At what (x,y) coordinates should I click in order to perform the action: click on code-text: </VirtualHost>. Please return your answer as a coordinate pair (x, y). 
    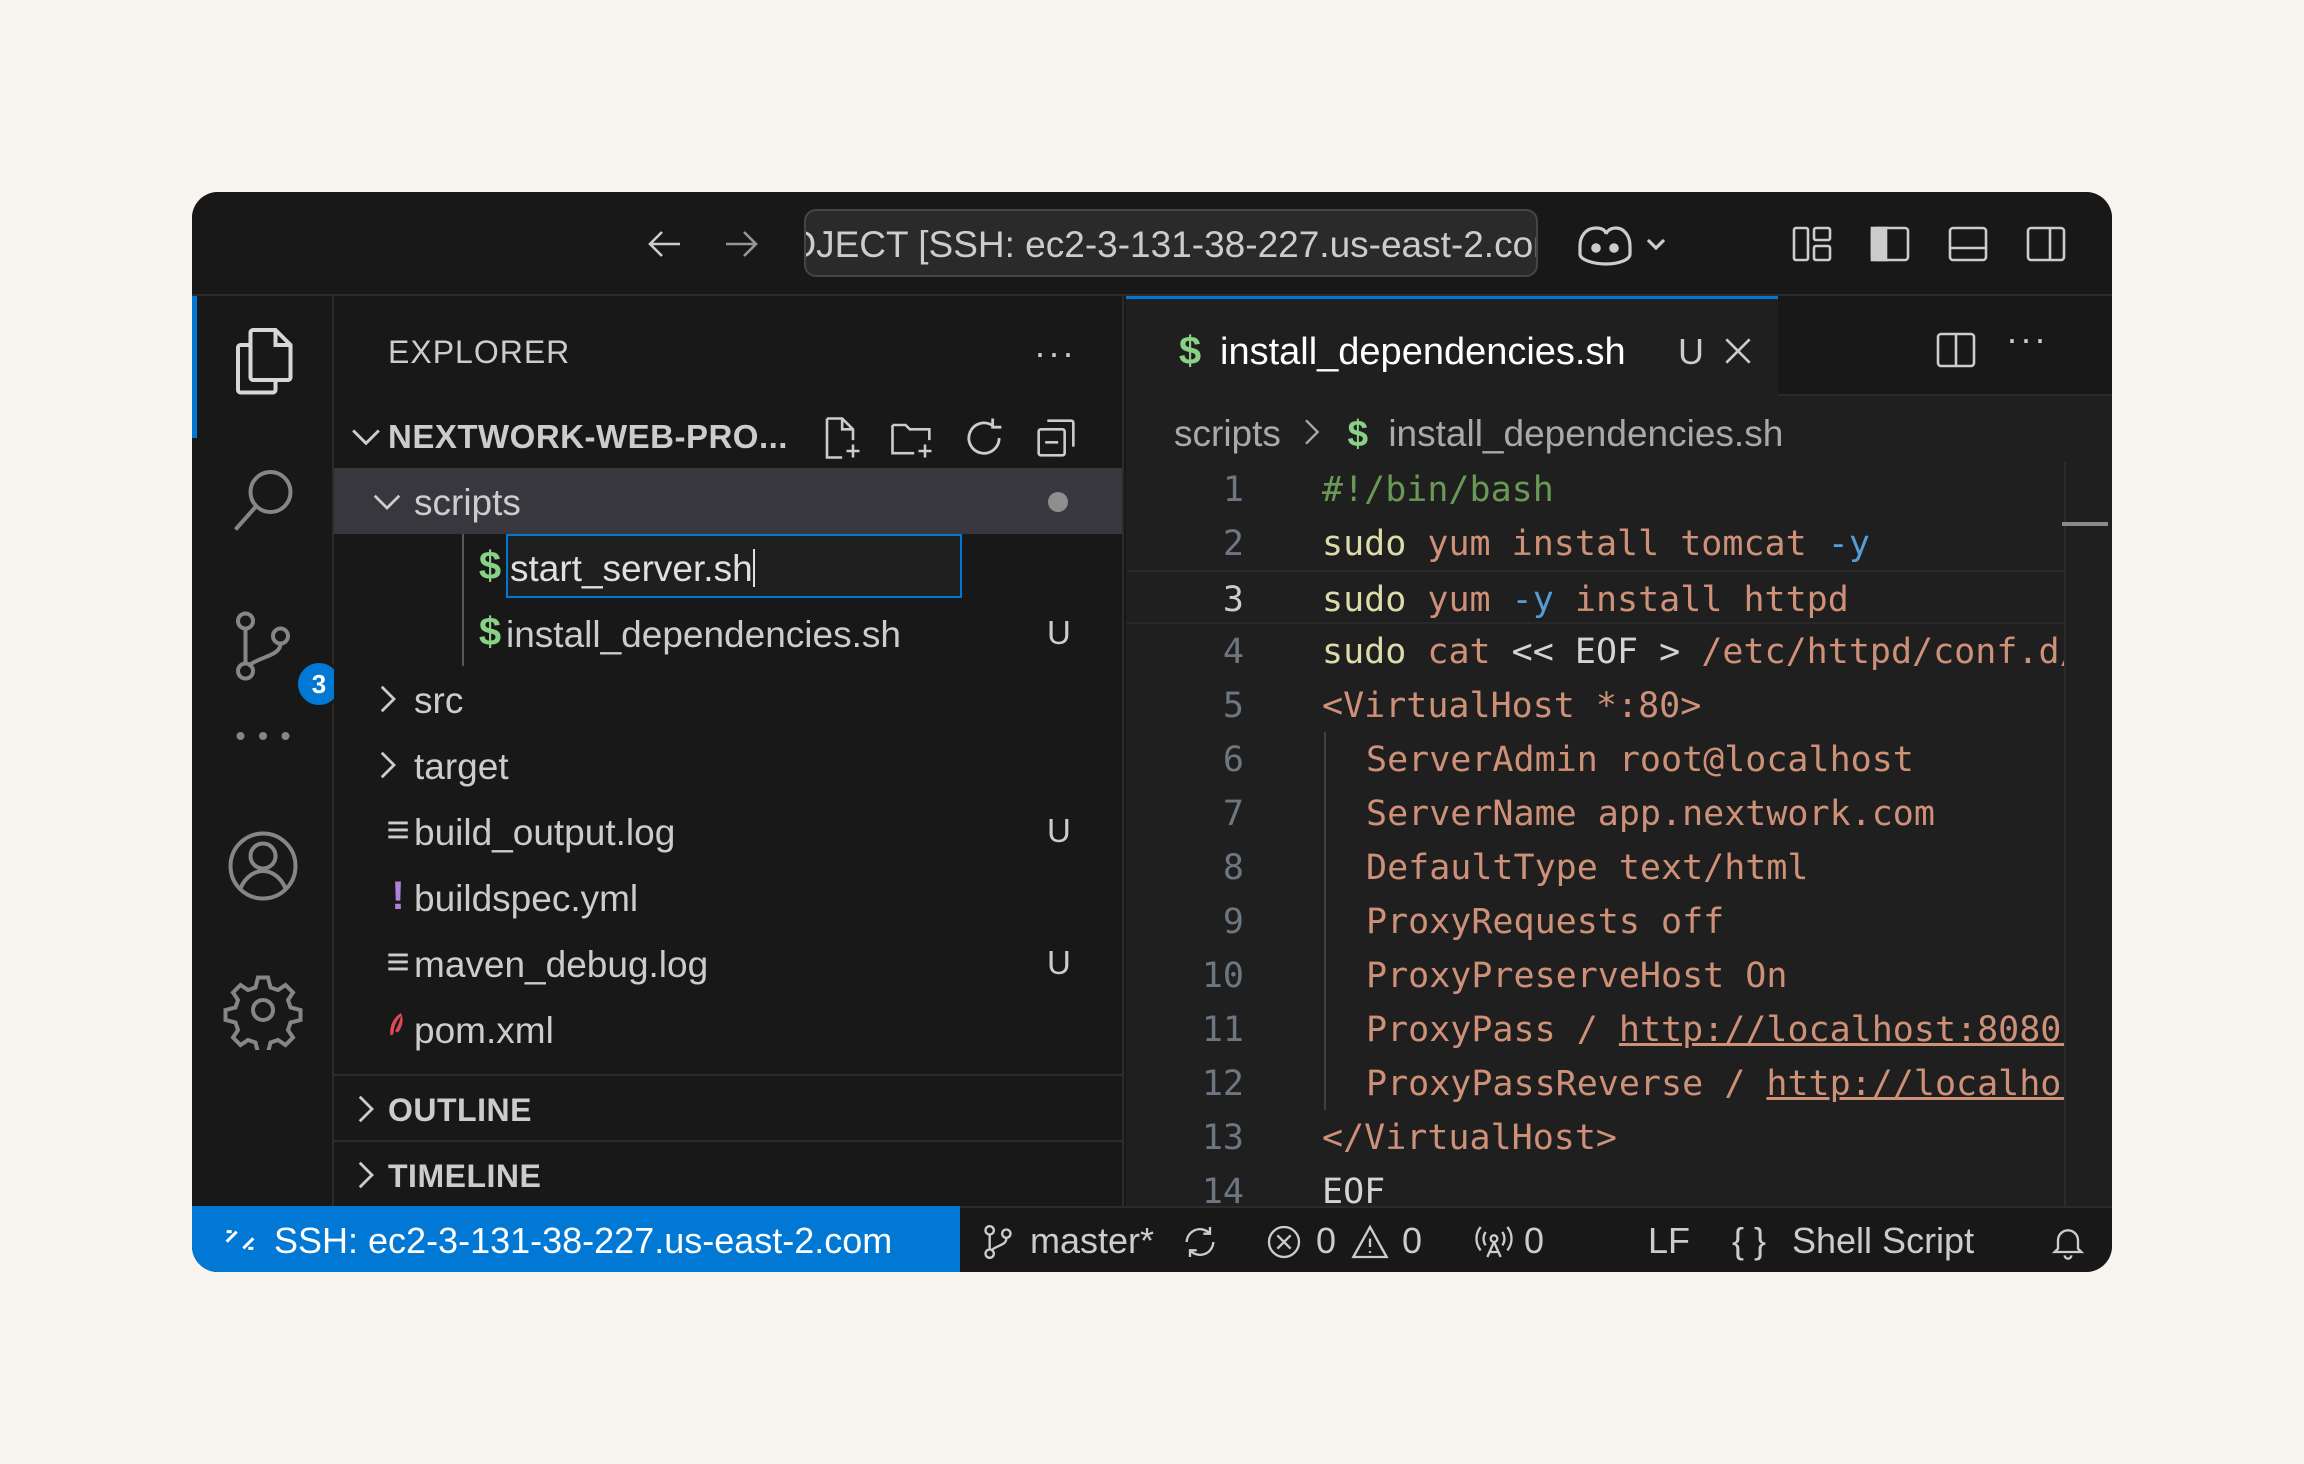
    Looking at the image, I should click on (1470, 1138).